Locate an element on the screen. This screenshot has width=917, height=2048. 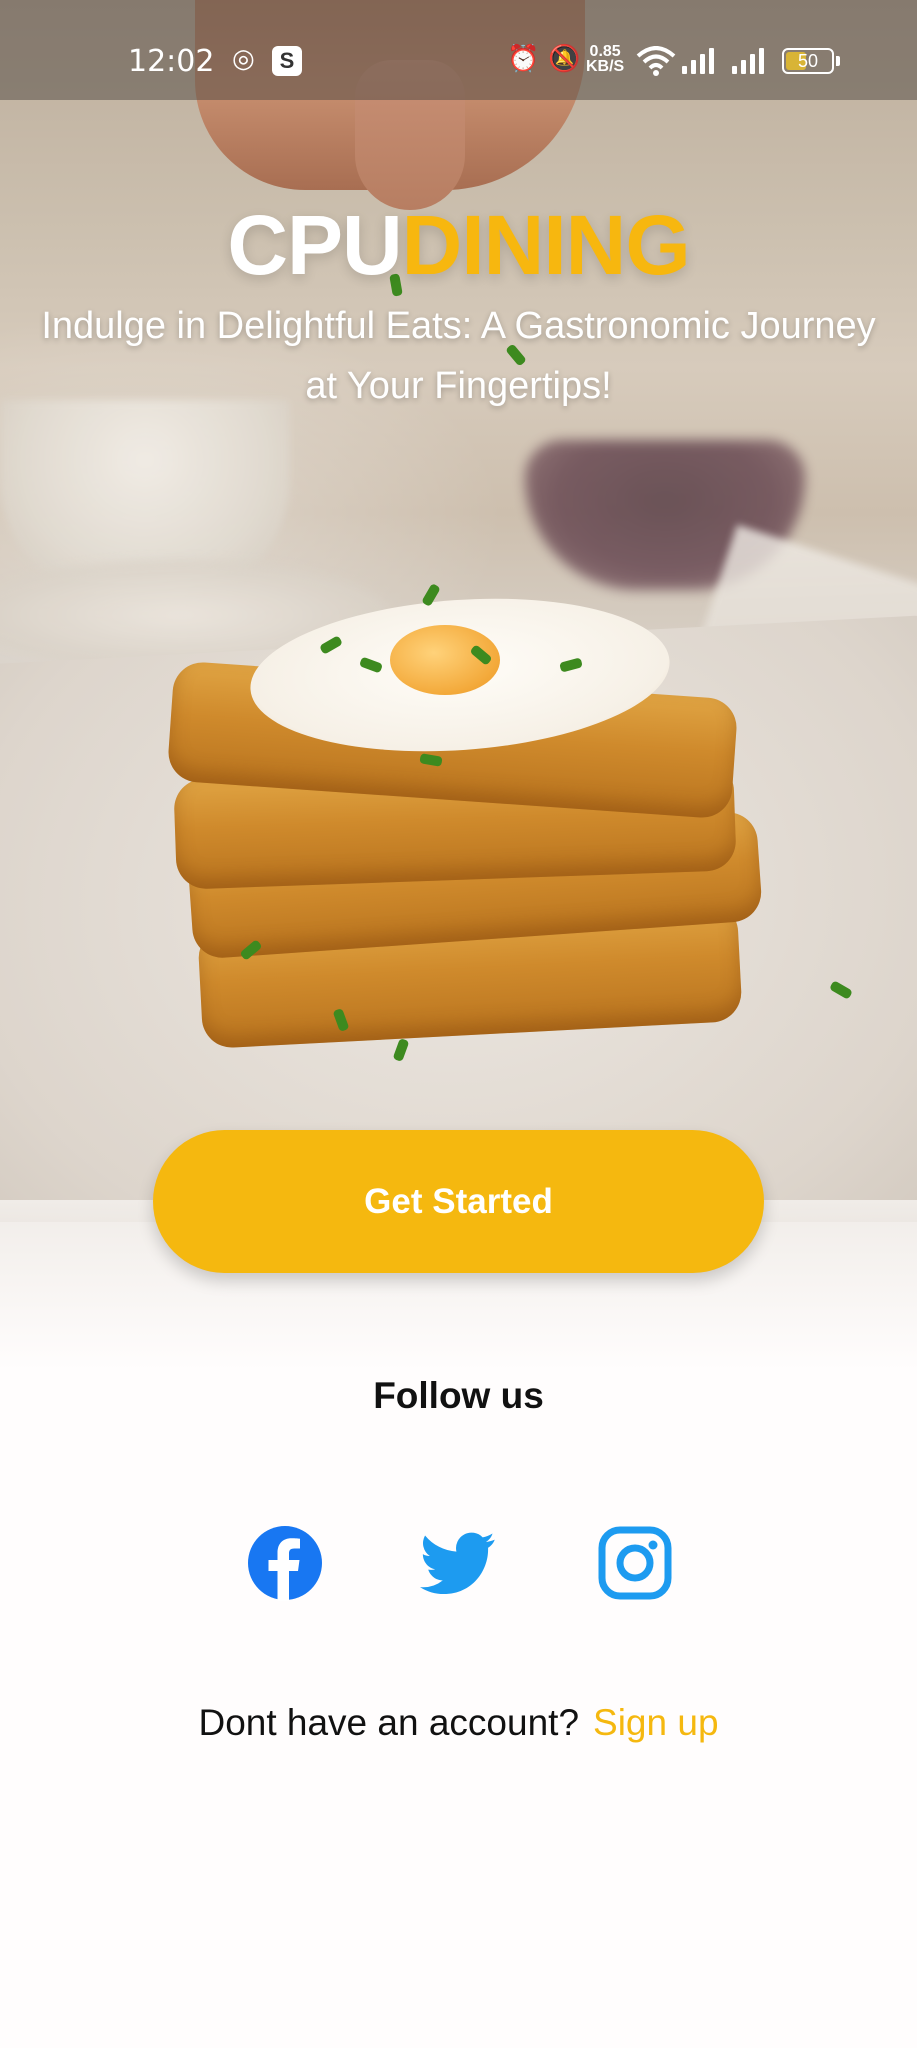
battery-icon: 50 is located at coordinates (808, 61).